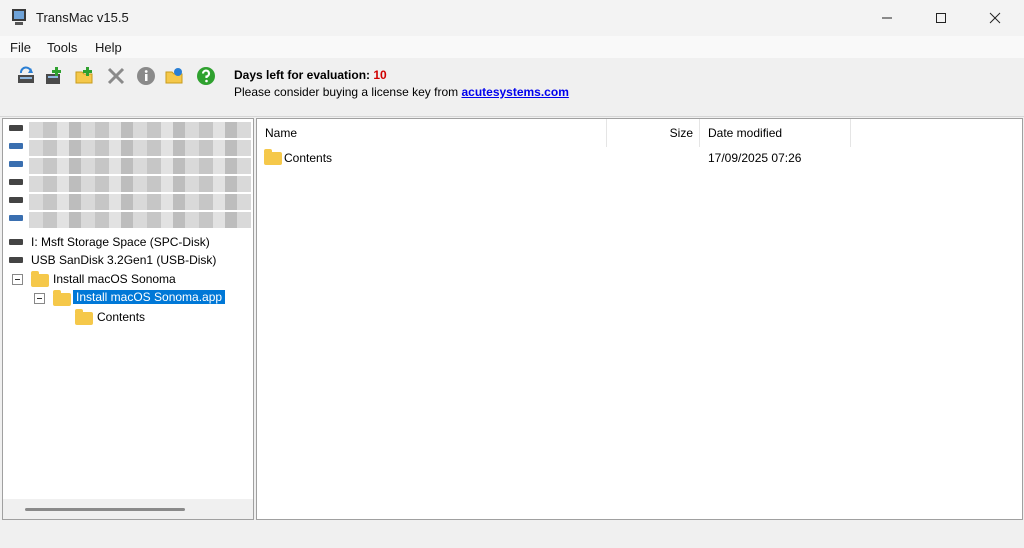 The height and width of the screenshot is (548, 1024). Describe the element at coordinates (121, 317) in the screenshot. I see `tree-item-label: Contents` at that location.